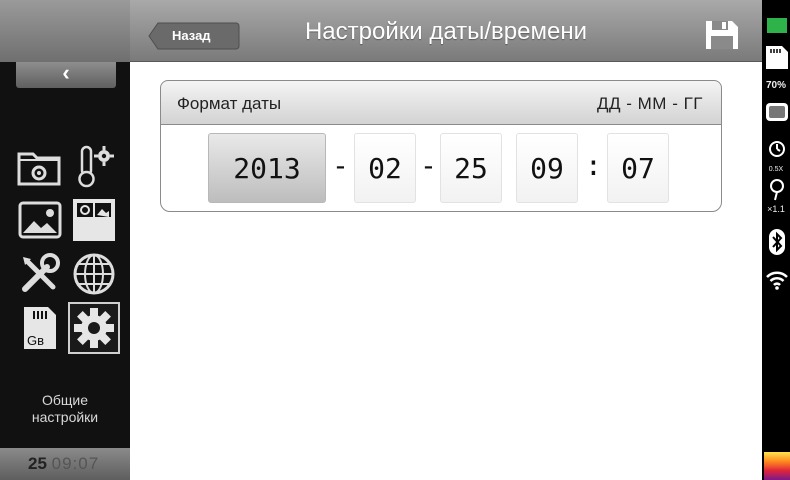 This screenshot has height=480, width=790. I want to click on header-bar: Назад Настройки даты/времени, so click(446, 31).